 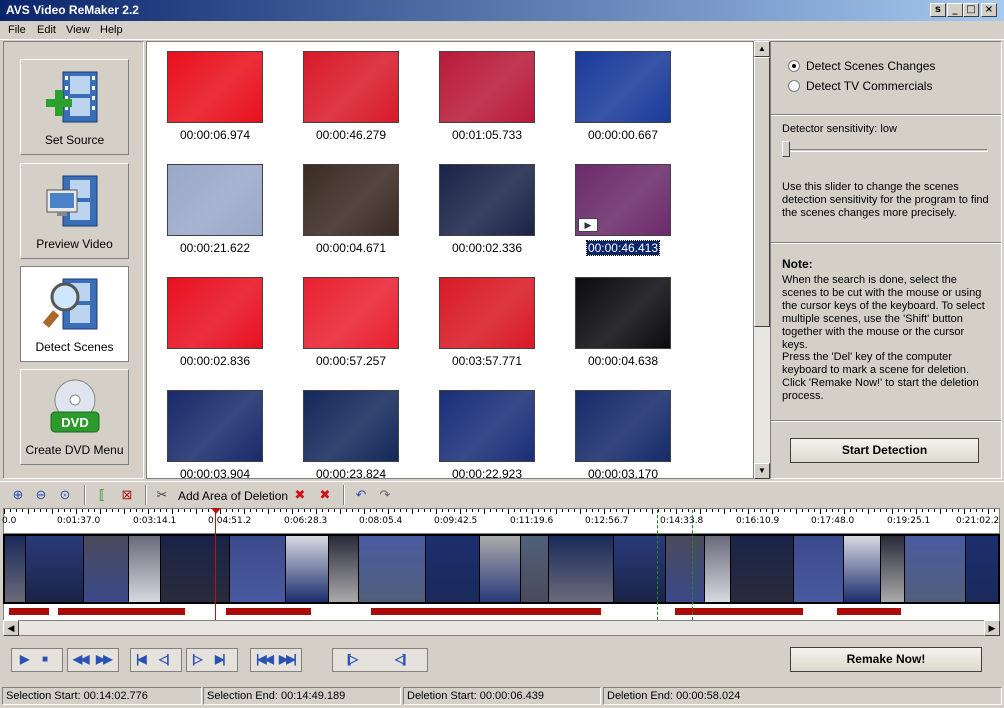 What do you see at coordinates (215, 565) in the screenshot?
I see `playhead` at bounding box center [215, 565].